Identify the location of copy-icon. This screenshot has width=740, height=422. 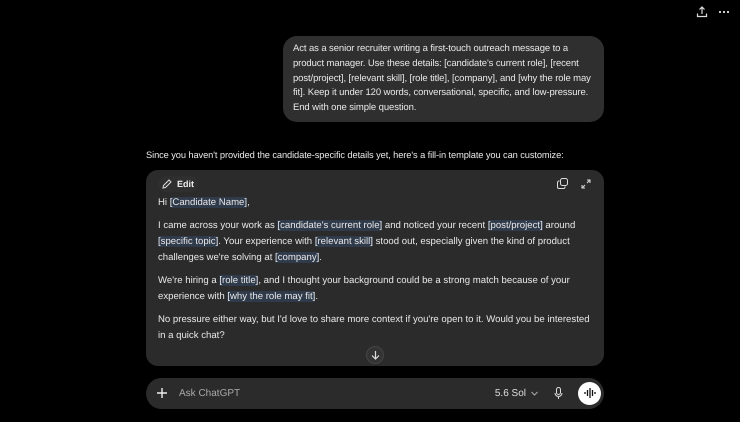
(562, 184).